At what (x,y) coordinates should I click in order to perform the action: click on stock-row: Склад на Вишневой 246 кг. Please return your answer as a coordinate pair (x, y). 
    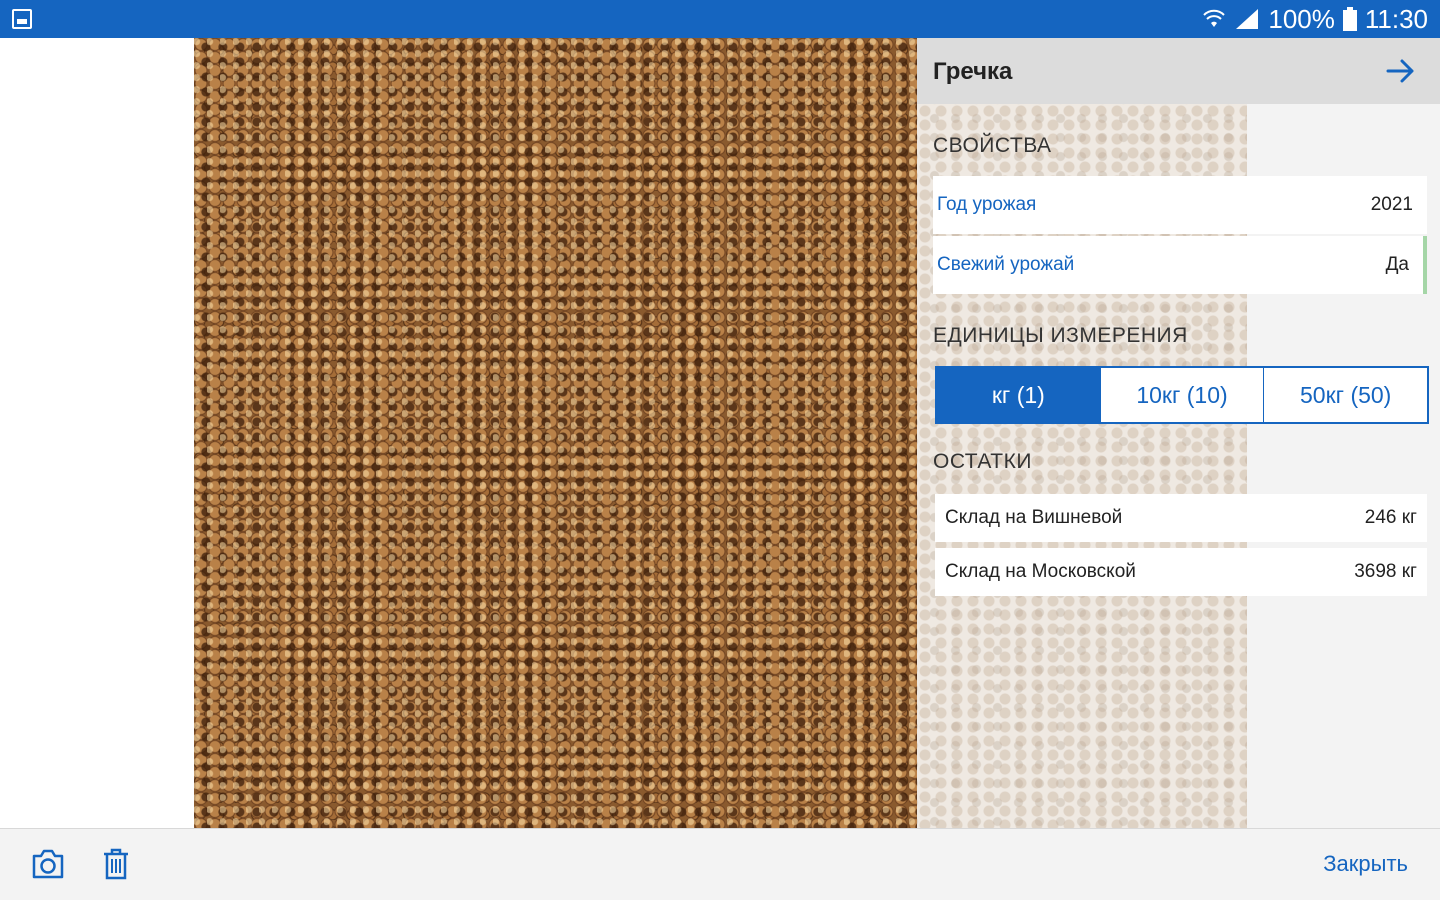
    Looking at the image, I should click on (1181, 518).